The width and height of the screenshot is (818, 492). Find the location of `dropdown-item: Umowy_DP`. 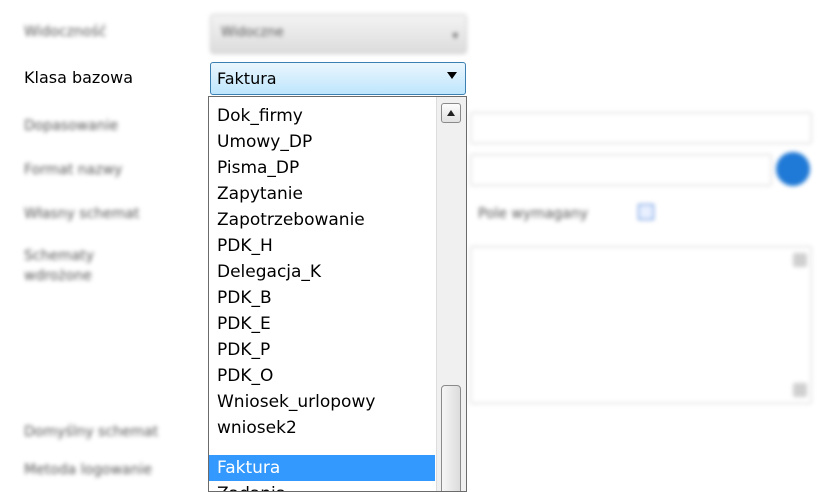

dropdown-item: Umowy_DP is located at coordinates (322, 142).